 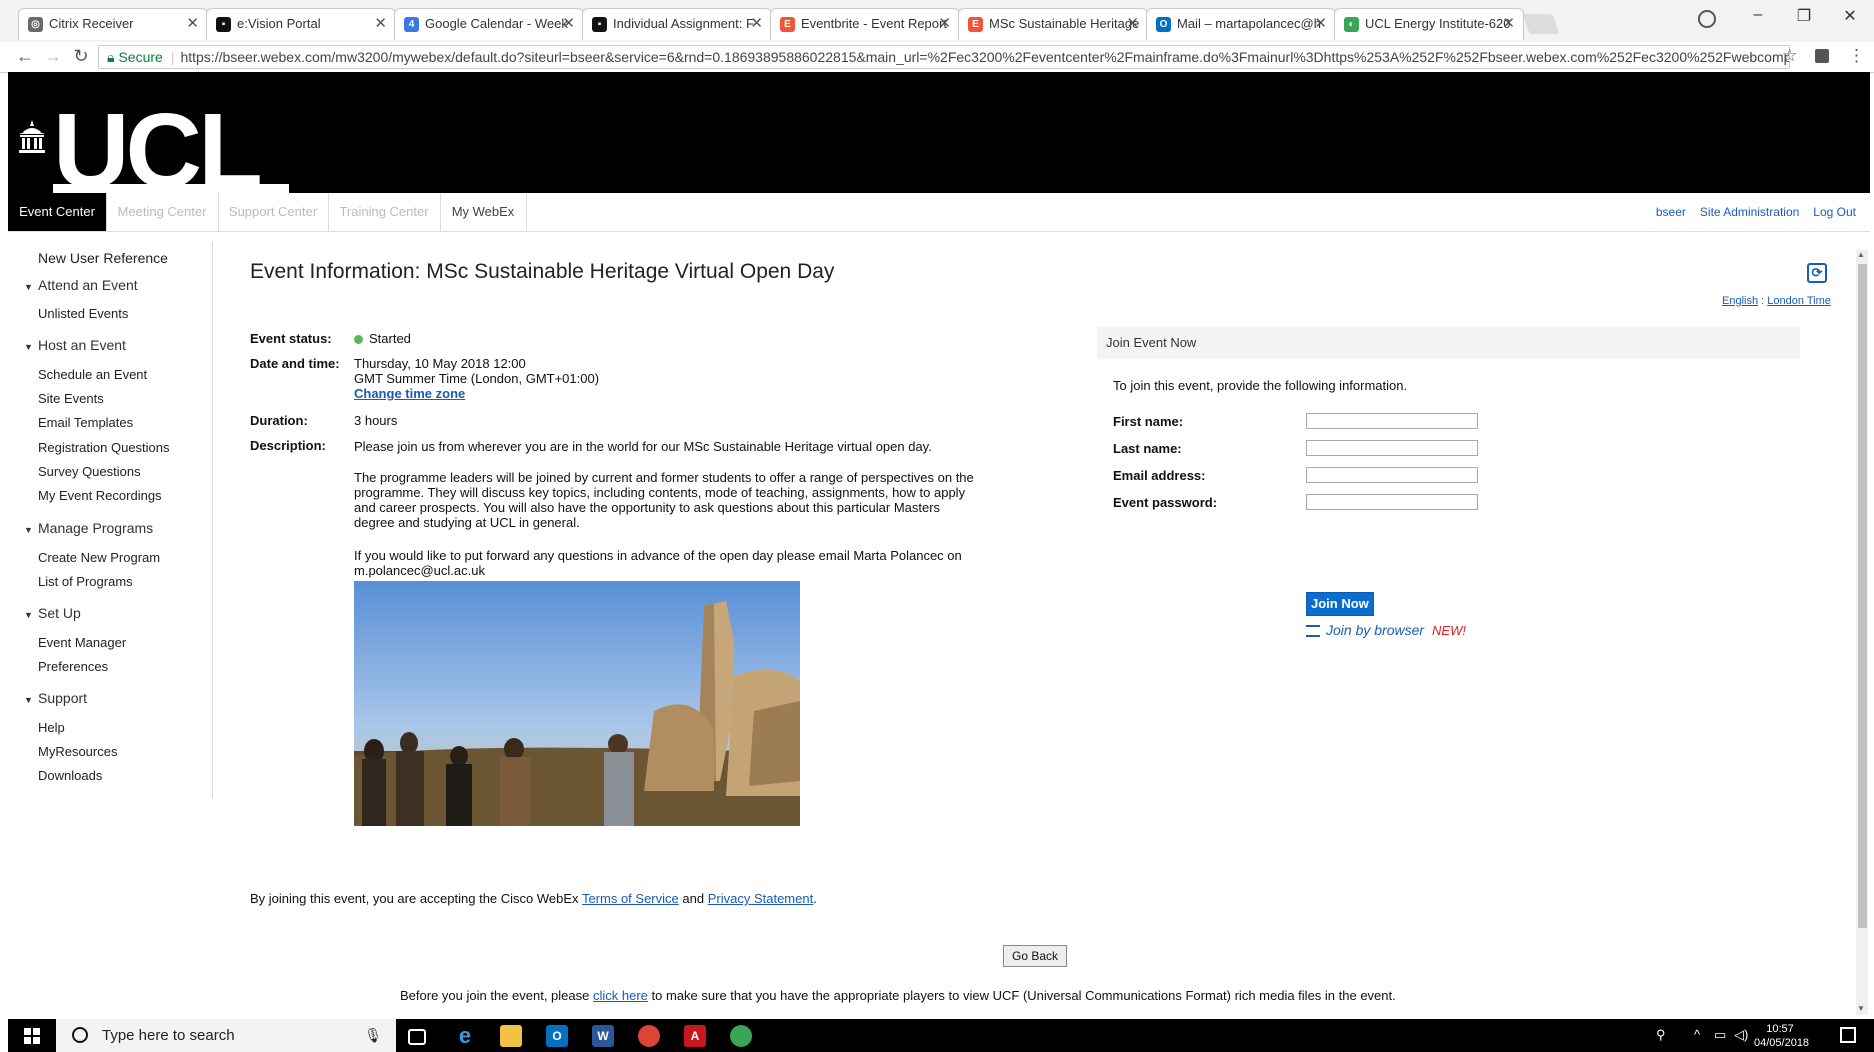 I want to click on browser-tab: ▪ Individual Assignment: F ✕, so click(x=677, y=24).